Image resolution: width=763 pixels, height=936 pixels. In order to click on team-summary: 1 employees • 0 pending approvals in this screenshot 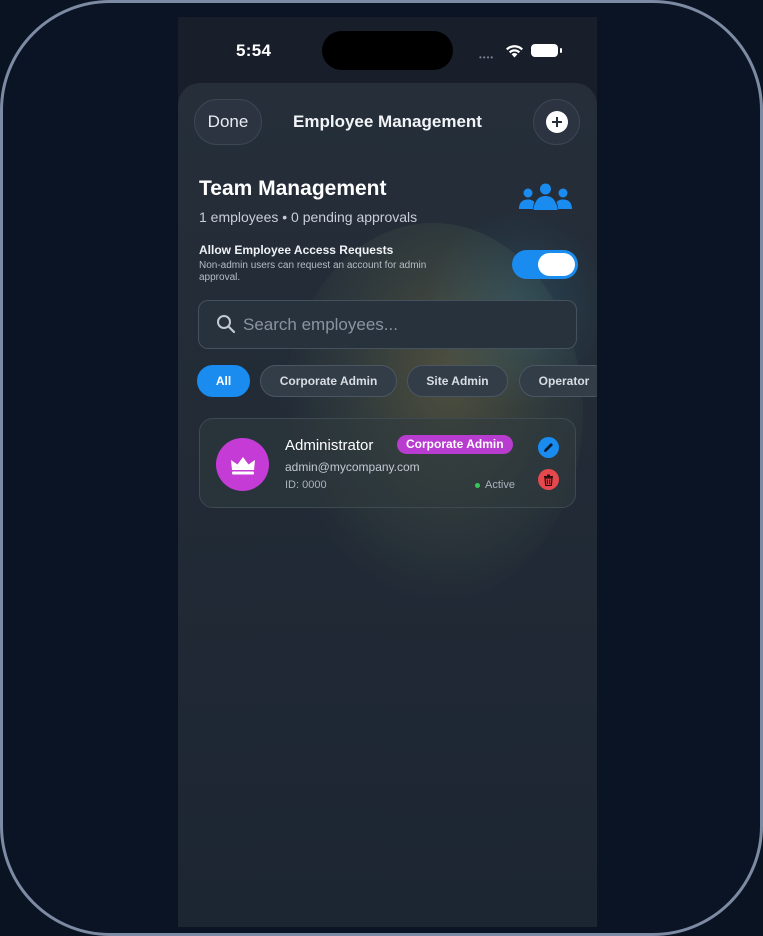, I will do `click(308, 217)`.